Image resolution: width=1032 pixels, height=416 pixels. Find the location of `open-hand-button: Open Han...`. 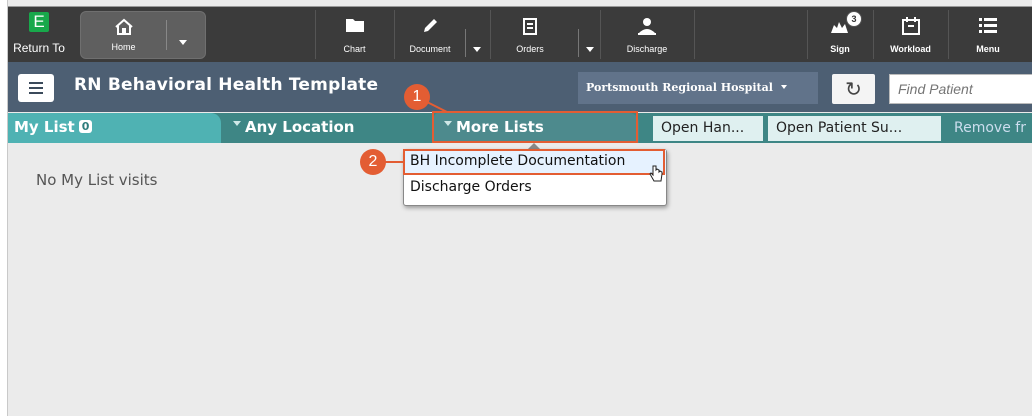

open-hand-button: Open Han... is located at coordinates (708, 128).